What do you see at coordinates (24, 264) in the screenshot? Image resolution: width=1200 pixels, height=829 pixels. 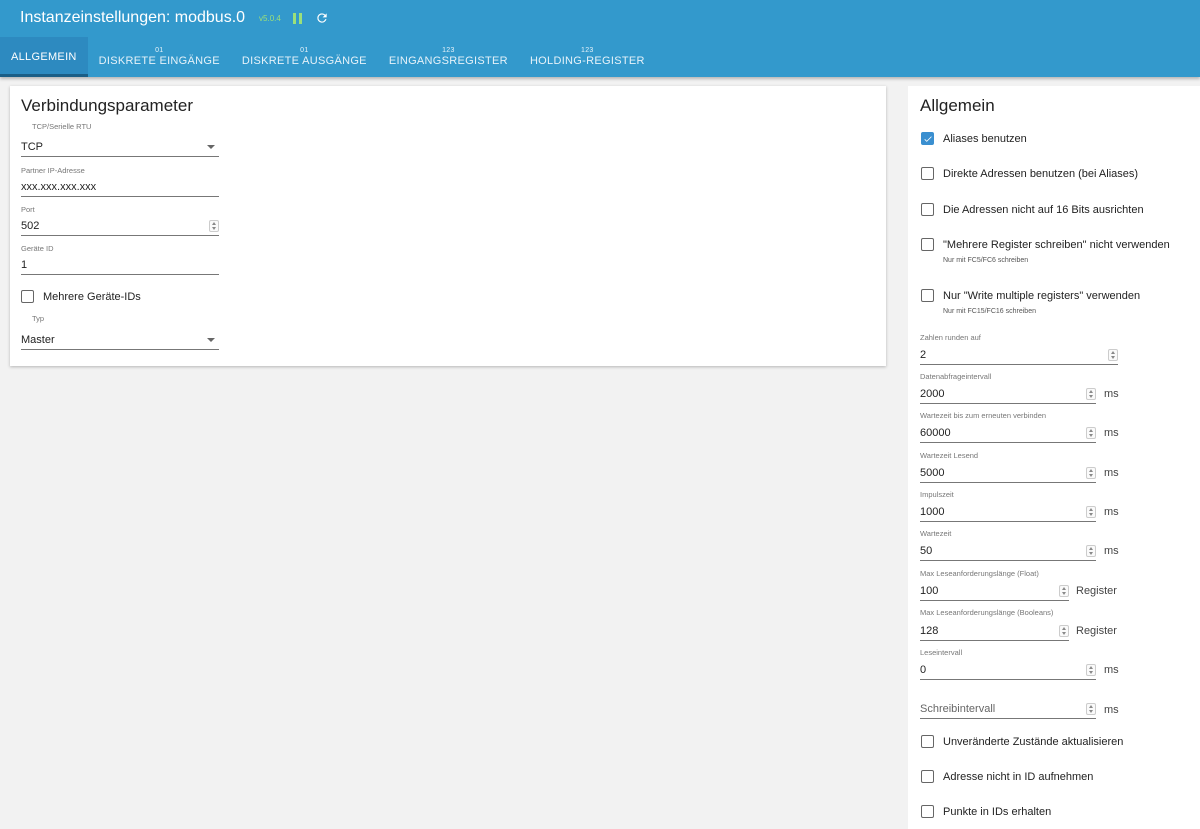 I see `device-id-value: 1` at bounding box center [24, 264].